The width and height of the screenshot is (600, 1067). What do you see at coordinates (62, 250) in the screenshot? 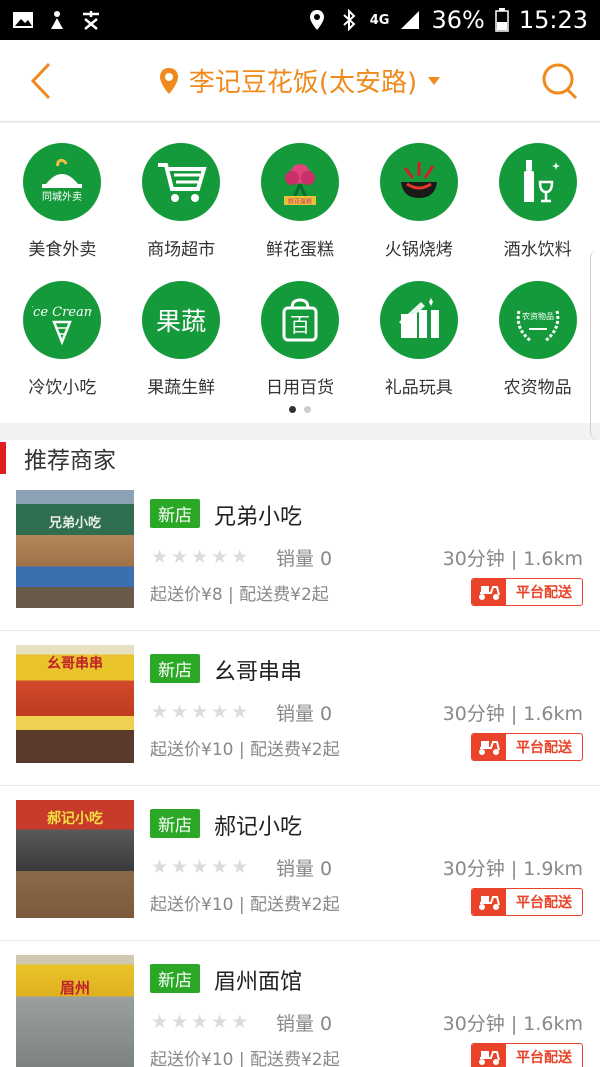
I see `category-label: 美食外卖` at bounding box center [62, 250].